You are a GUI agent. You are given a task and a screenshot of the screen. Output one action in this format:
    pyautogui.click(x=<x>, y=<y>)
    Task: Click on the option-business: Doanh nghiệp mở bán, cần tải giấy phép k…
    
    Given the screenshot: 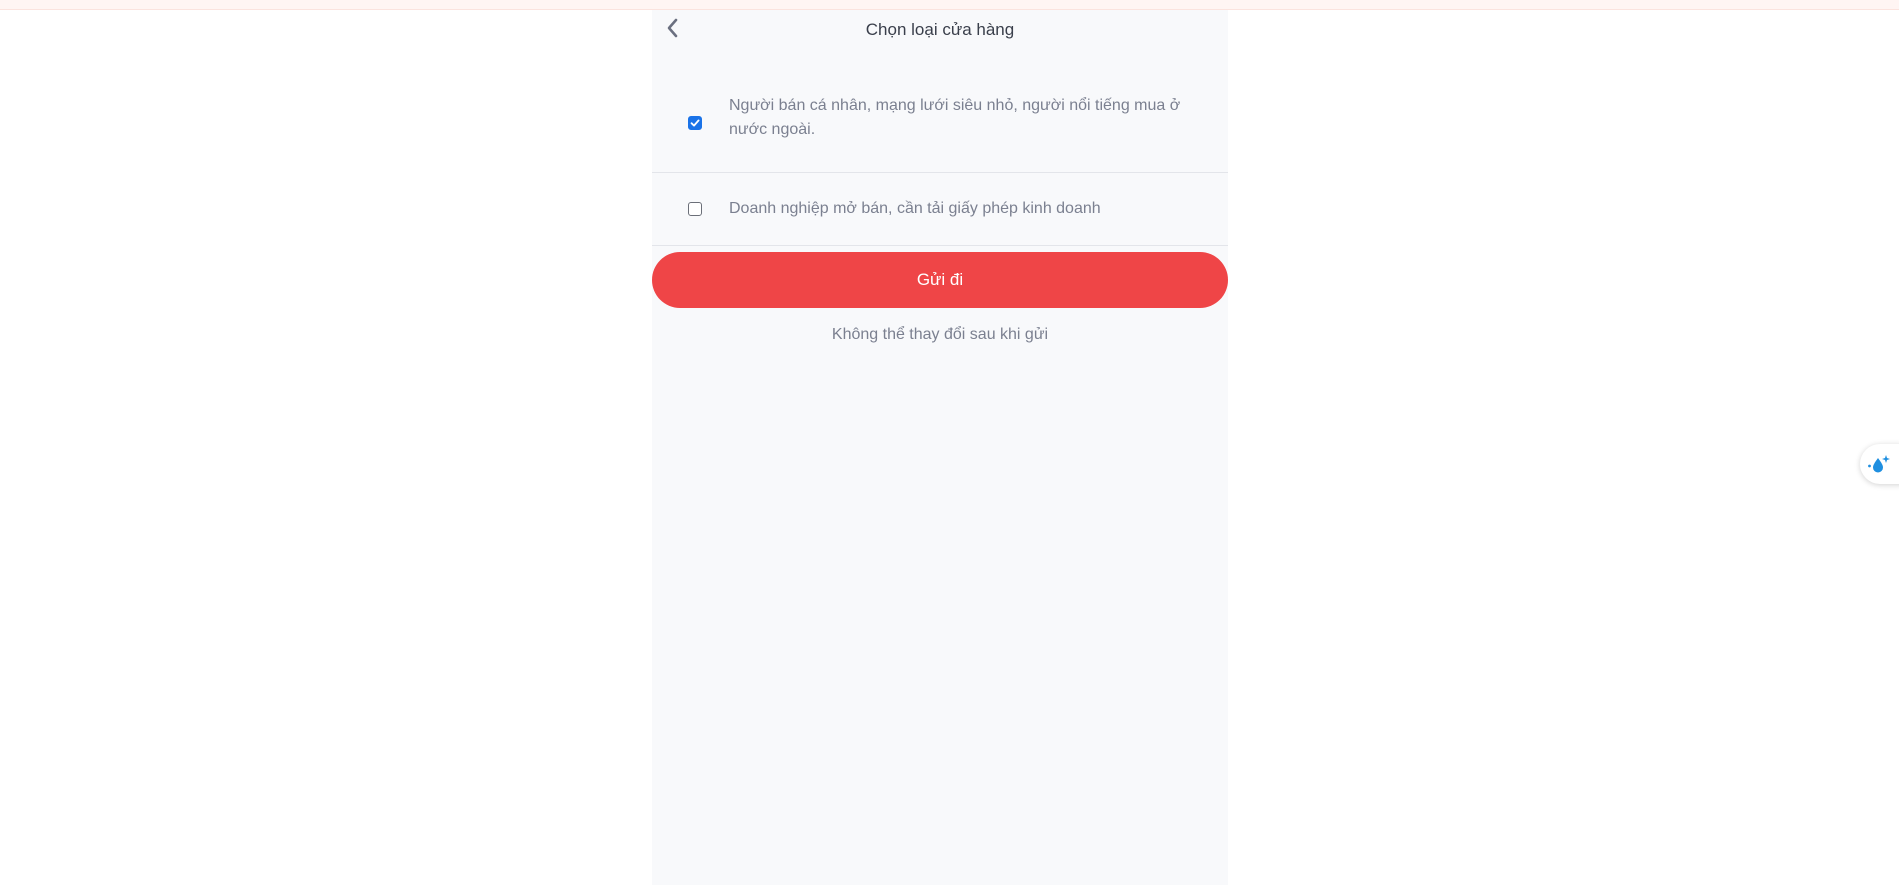 What is the action you would take?
    pyautogui.click(x=940, y=209)
    